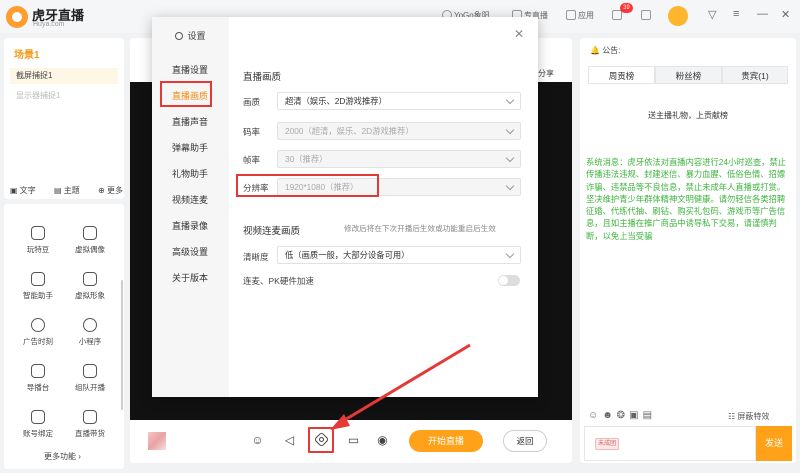  Describe the element at coordinates (190, 147) in the screenshot. I see `nav-danmaku-assistant: 弹幕助手` at that location.